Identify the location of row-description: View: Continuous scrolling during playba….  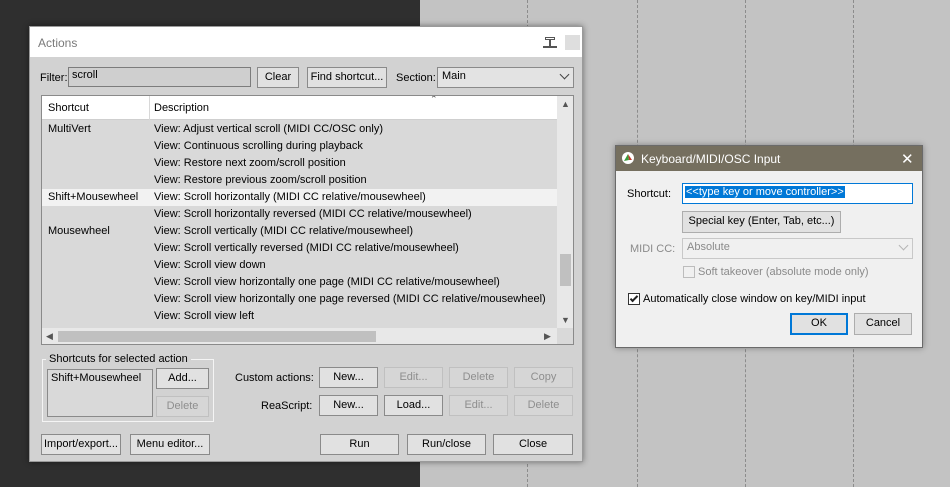
(258, 146).